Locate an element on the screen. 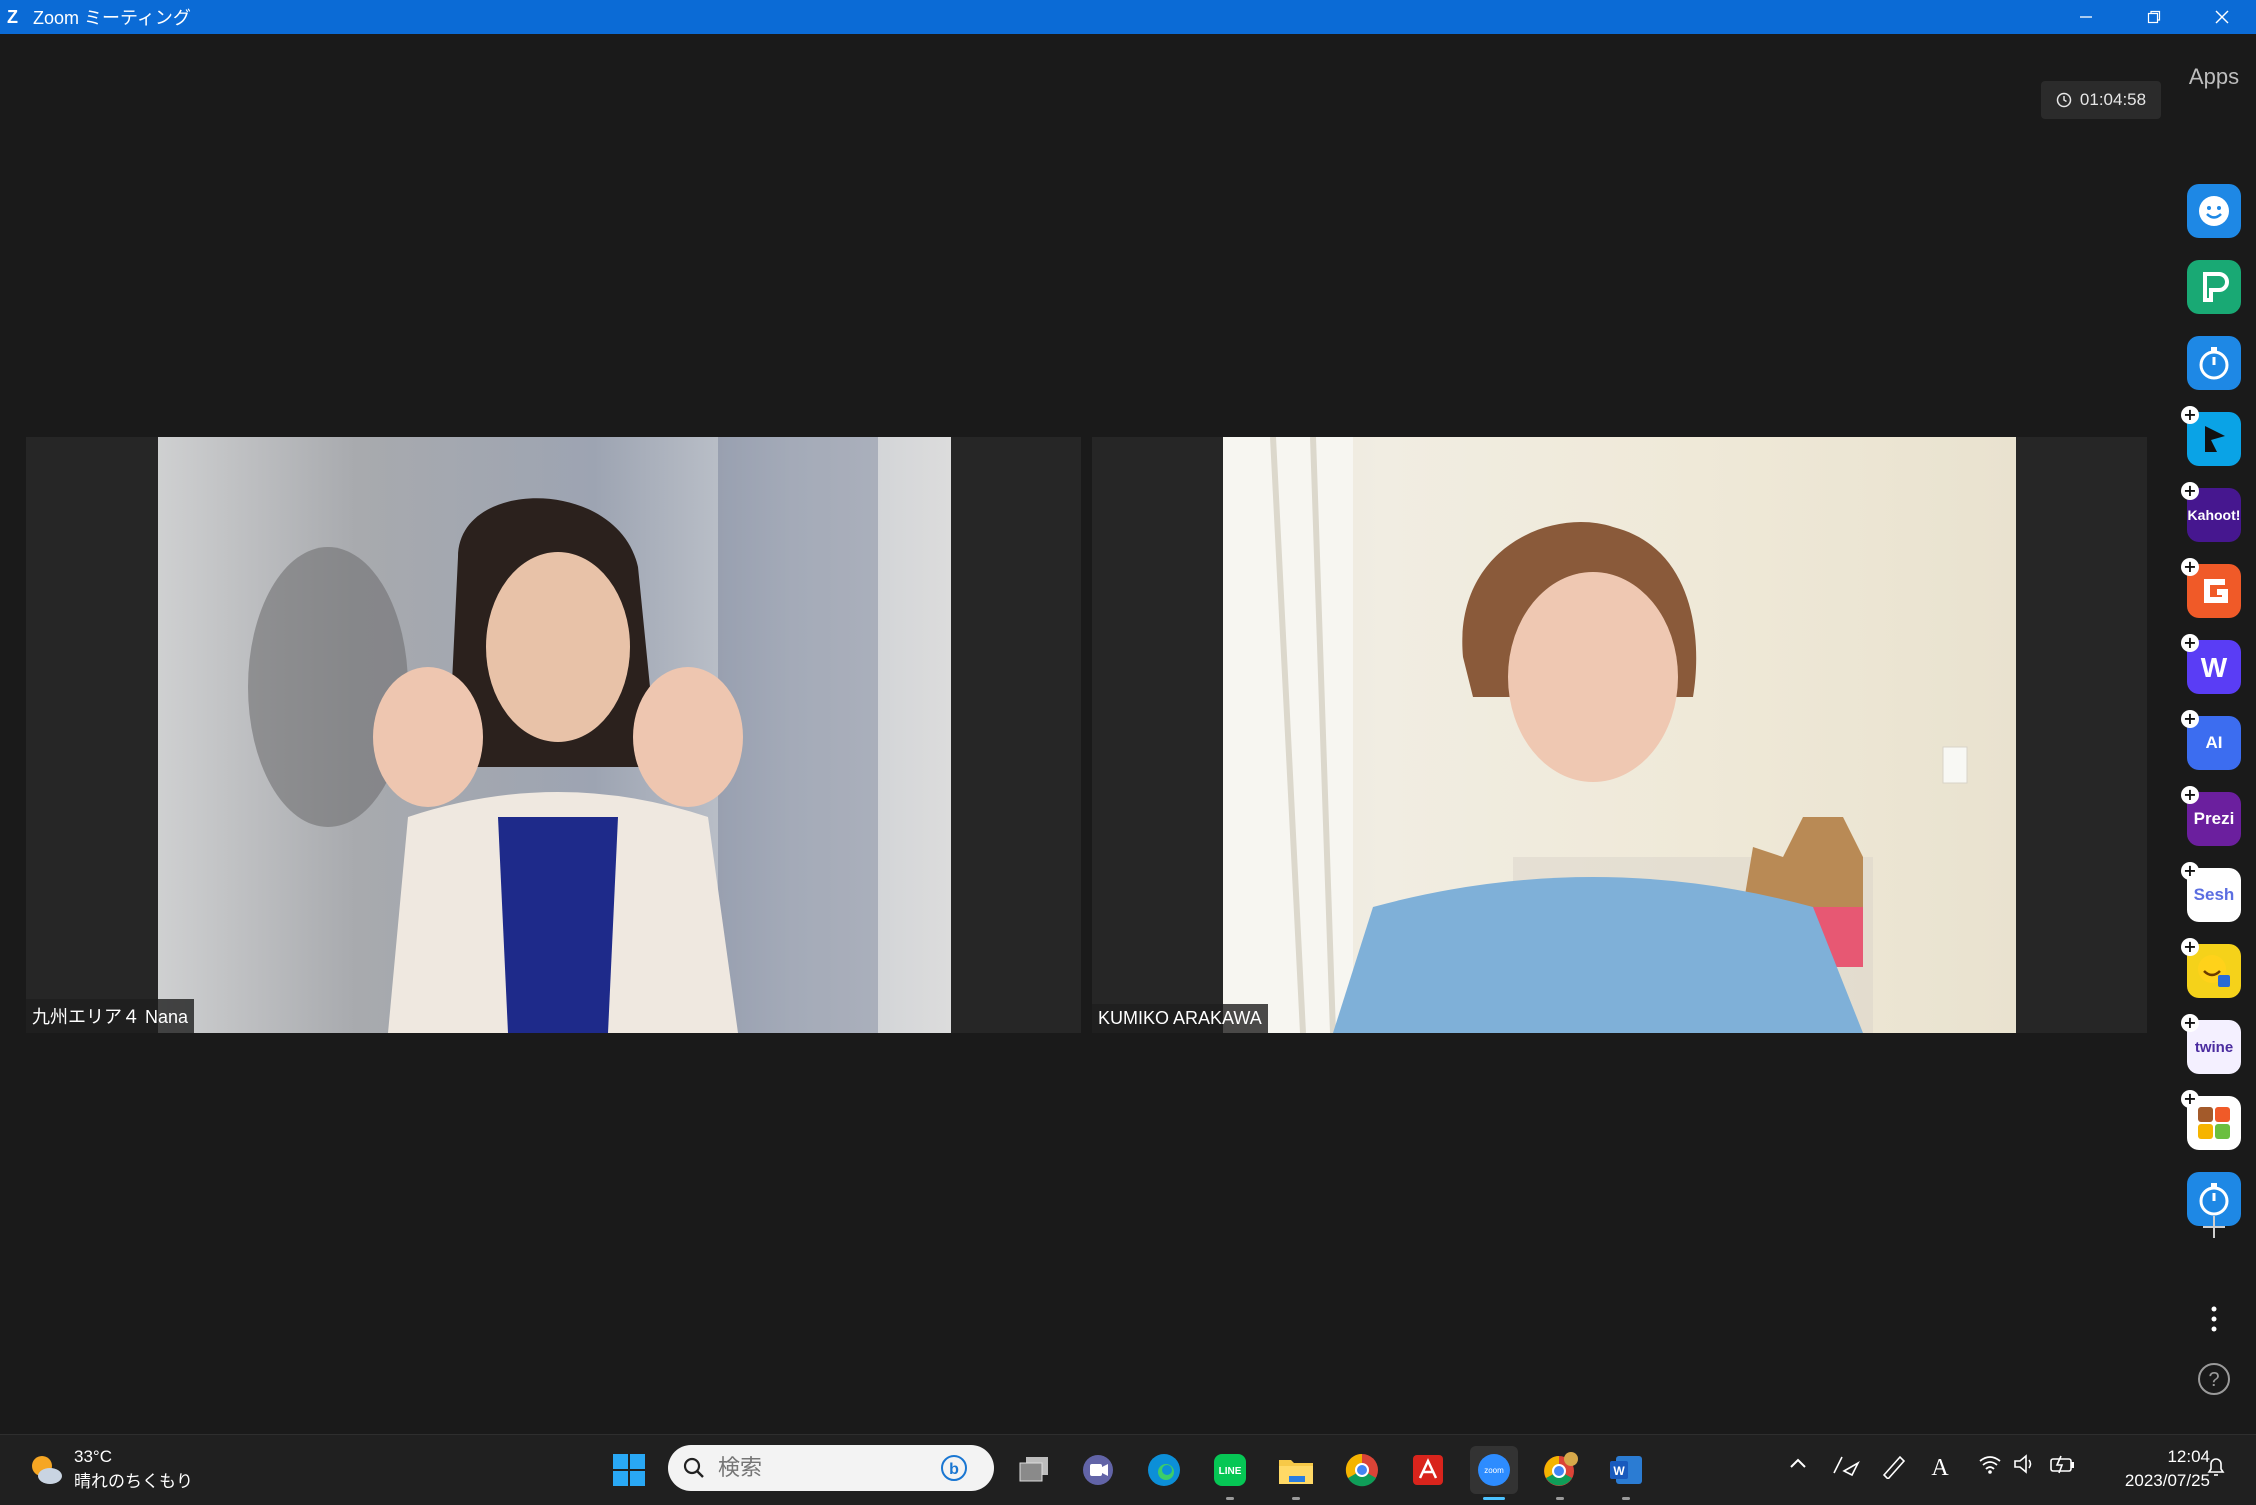 The image size is (2256, 1505). participant-name-2: KUMIKO ARAKAWA is located at coordinates (1180, 1018).